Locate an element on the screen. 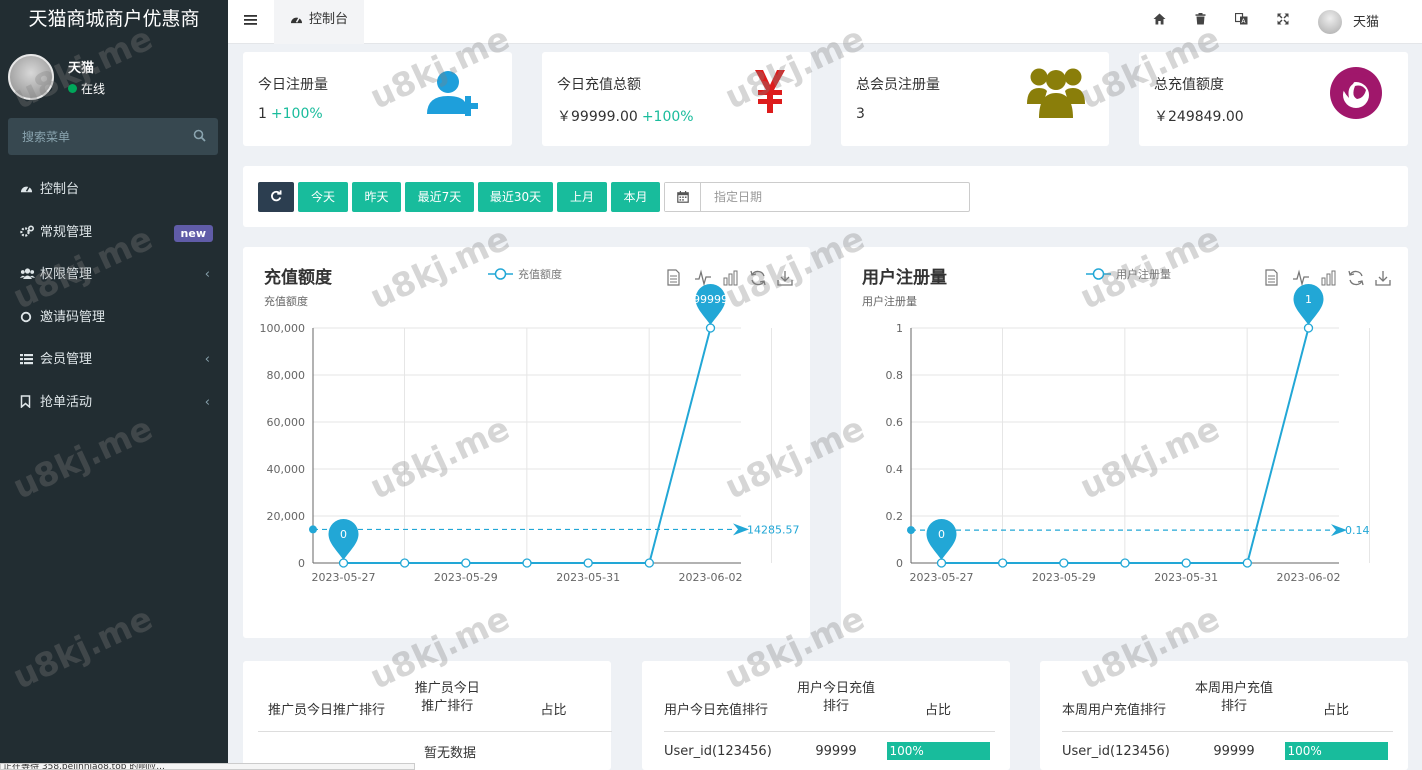  stat-value: ￥249849.00 is located at coordinates (1201, 116).